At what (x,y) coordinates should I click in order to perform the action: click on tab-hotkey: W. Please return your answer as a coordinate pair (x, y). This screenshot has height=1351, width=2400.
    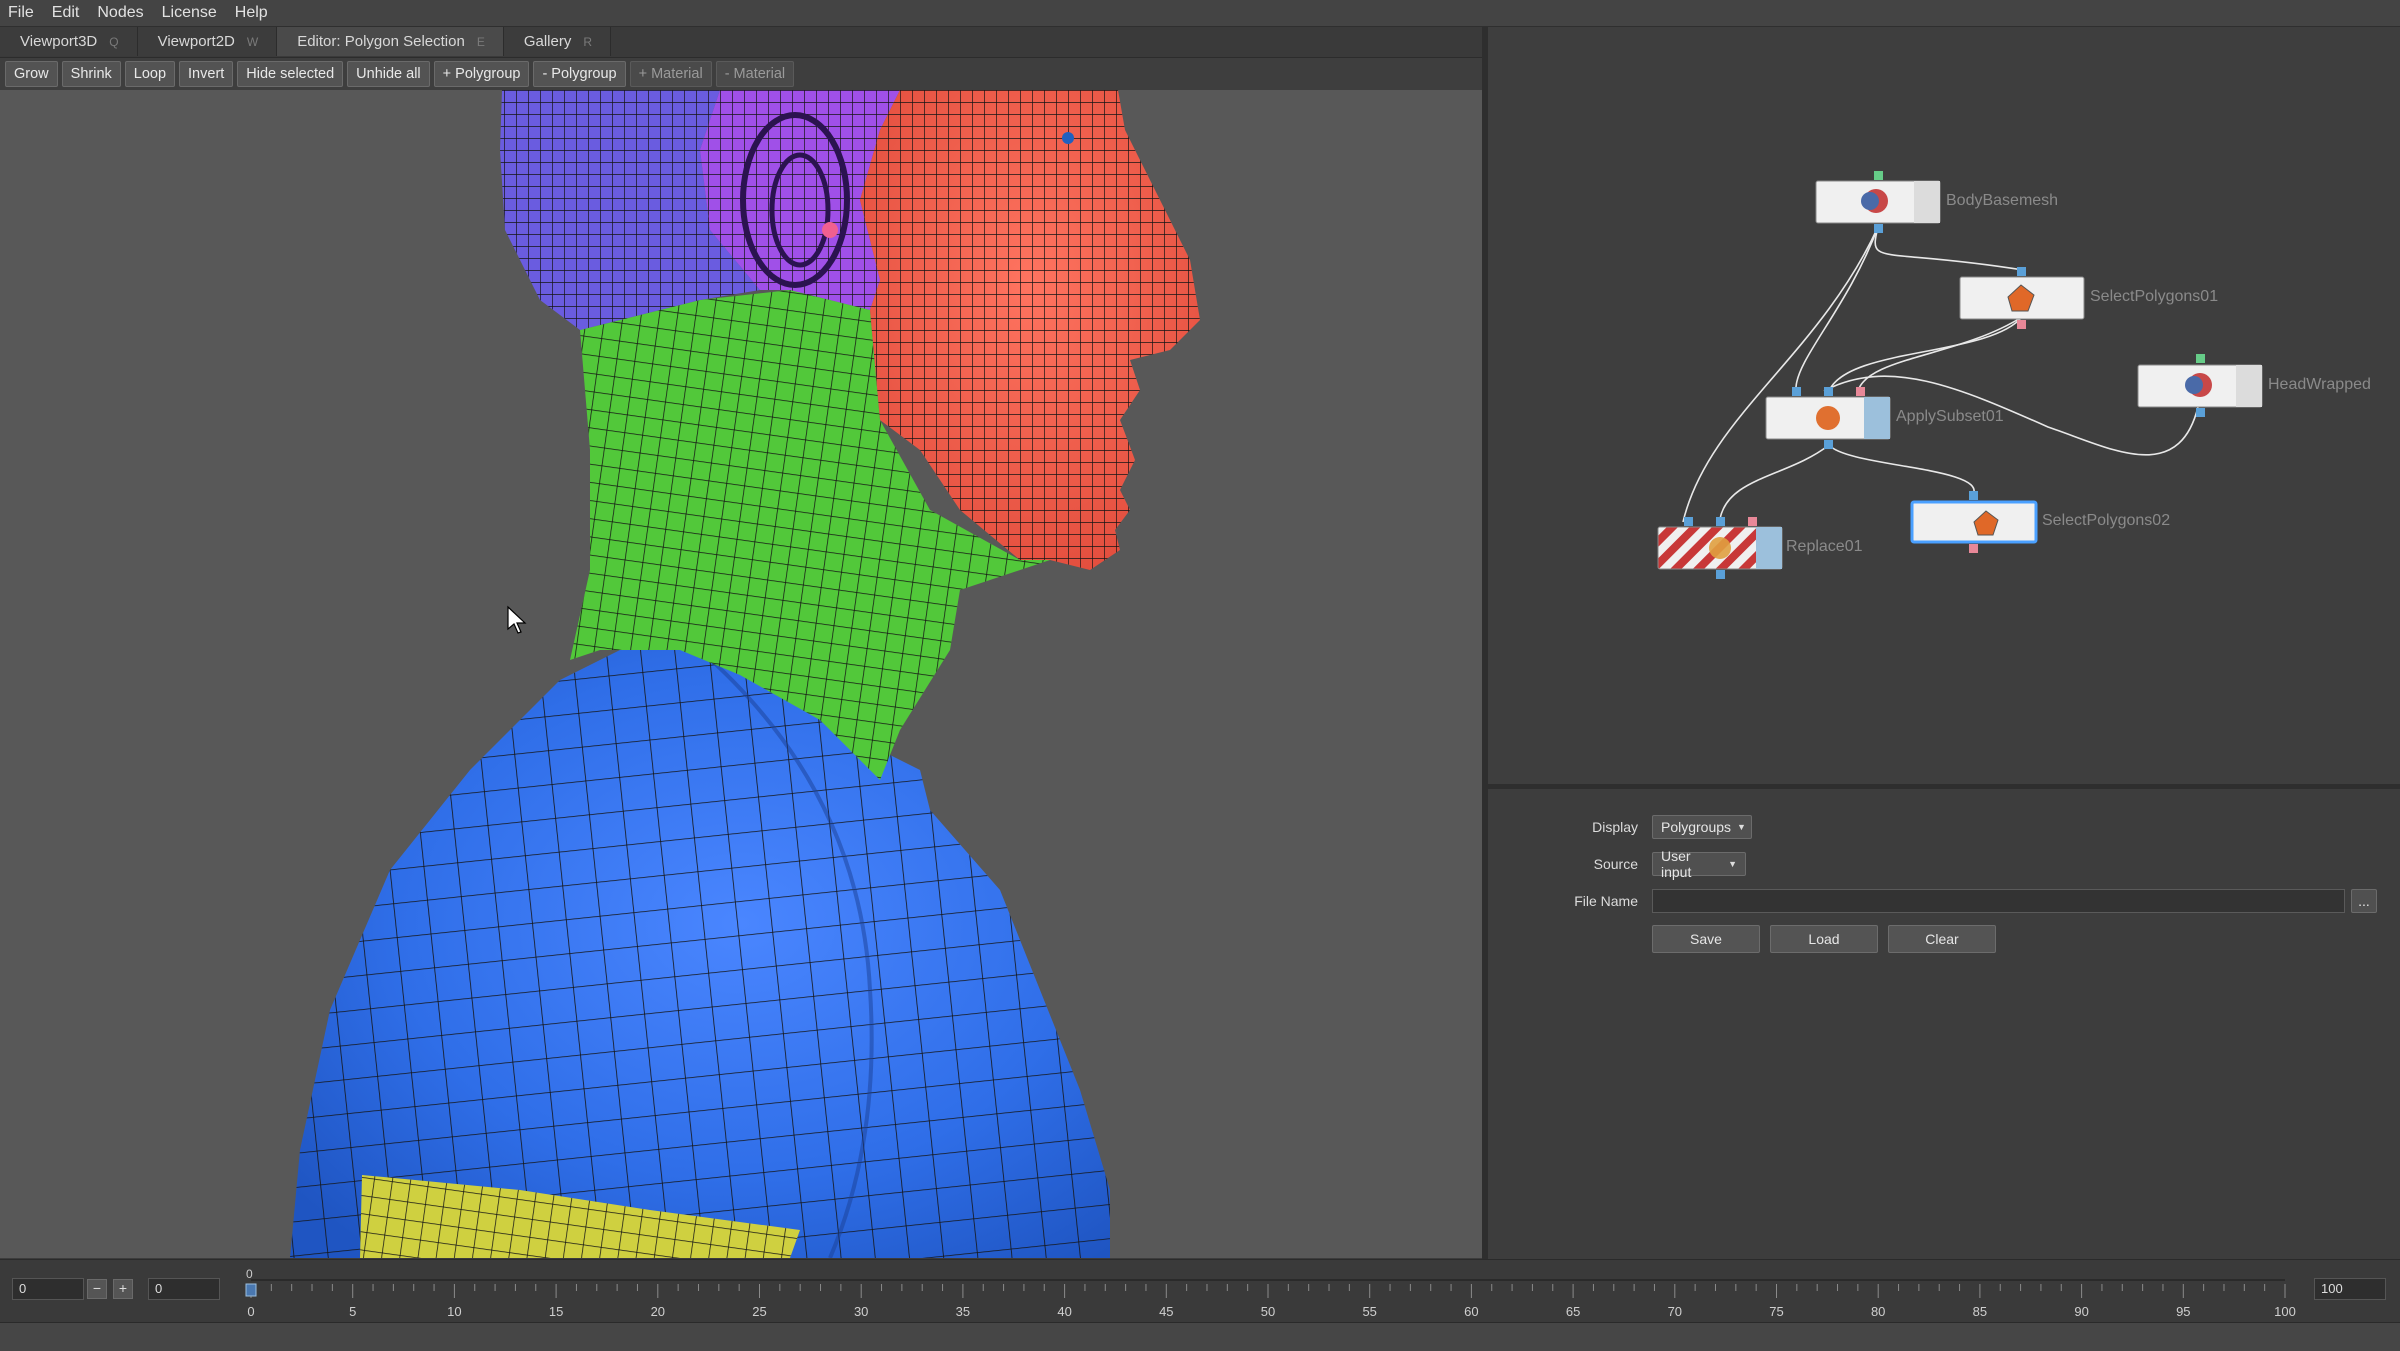
    Looking at the image, I should click on (252, 41).